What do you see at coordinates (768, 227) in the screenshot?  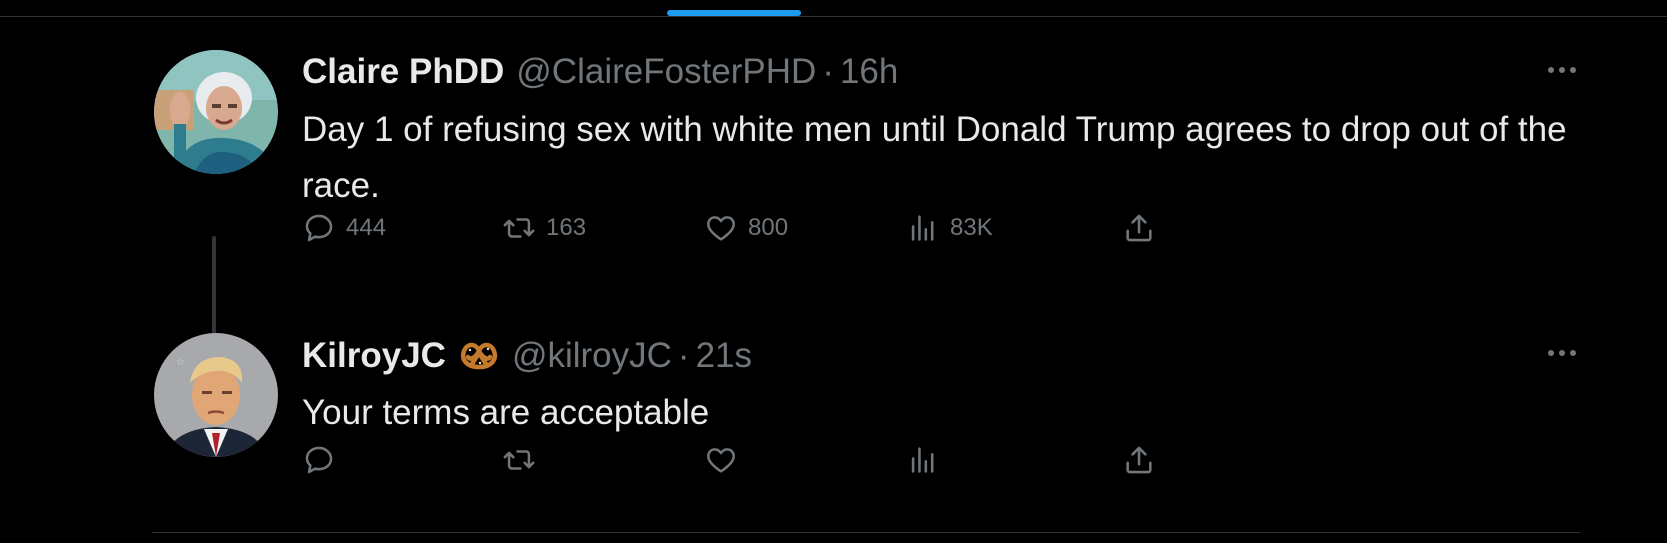 I see `like-count: 800` at bounding box center [768, 227].